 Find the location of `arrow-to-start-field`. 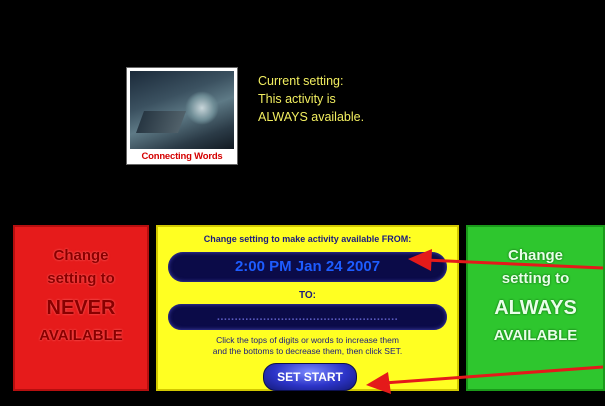

arrow-to-start-field is located at coordinates (506, 260).